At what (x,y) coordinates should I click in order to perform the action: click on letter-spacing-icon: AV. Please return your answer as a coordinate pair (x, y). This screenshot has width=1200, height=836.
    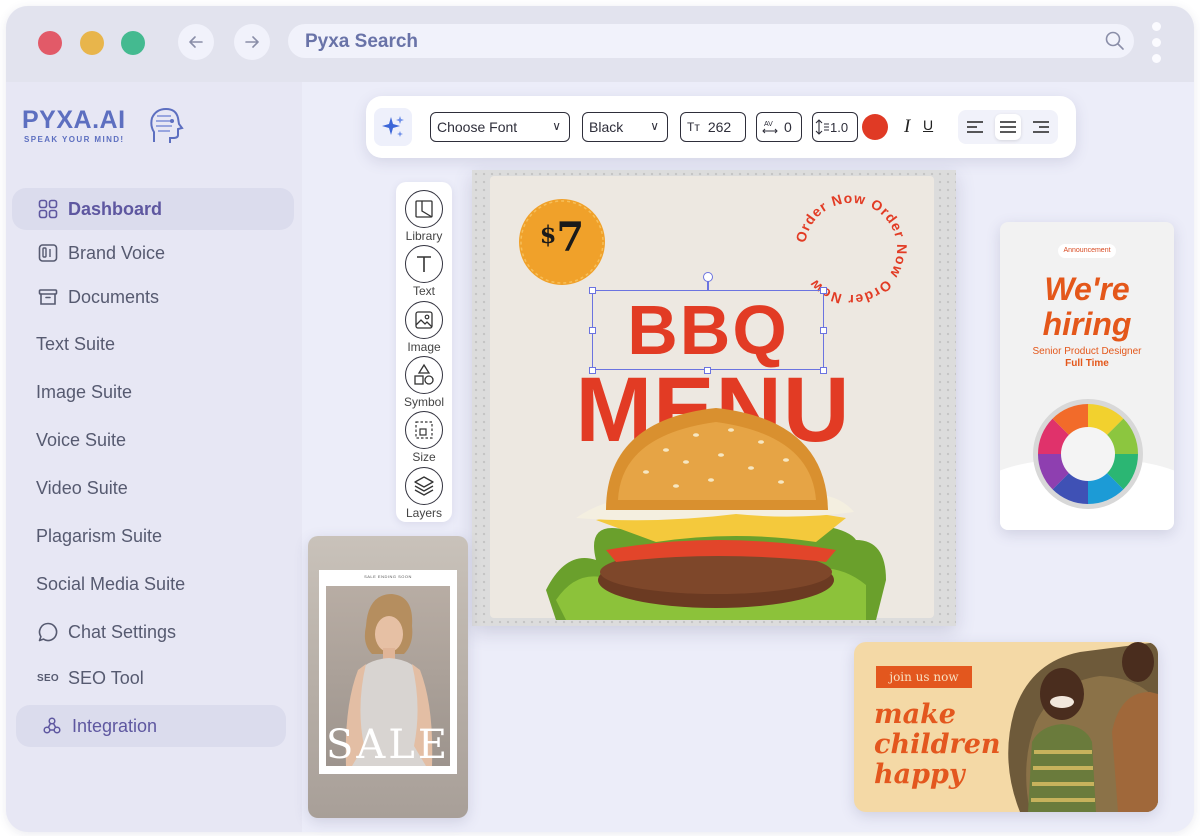
    Looking at the image, I should click on (770, 127).